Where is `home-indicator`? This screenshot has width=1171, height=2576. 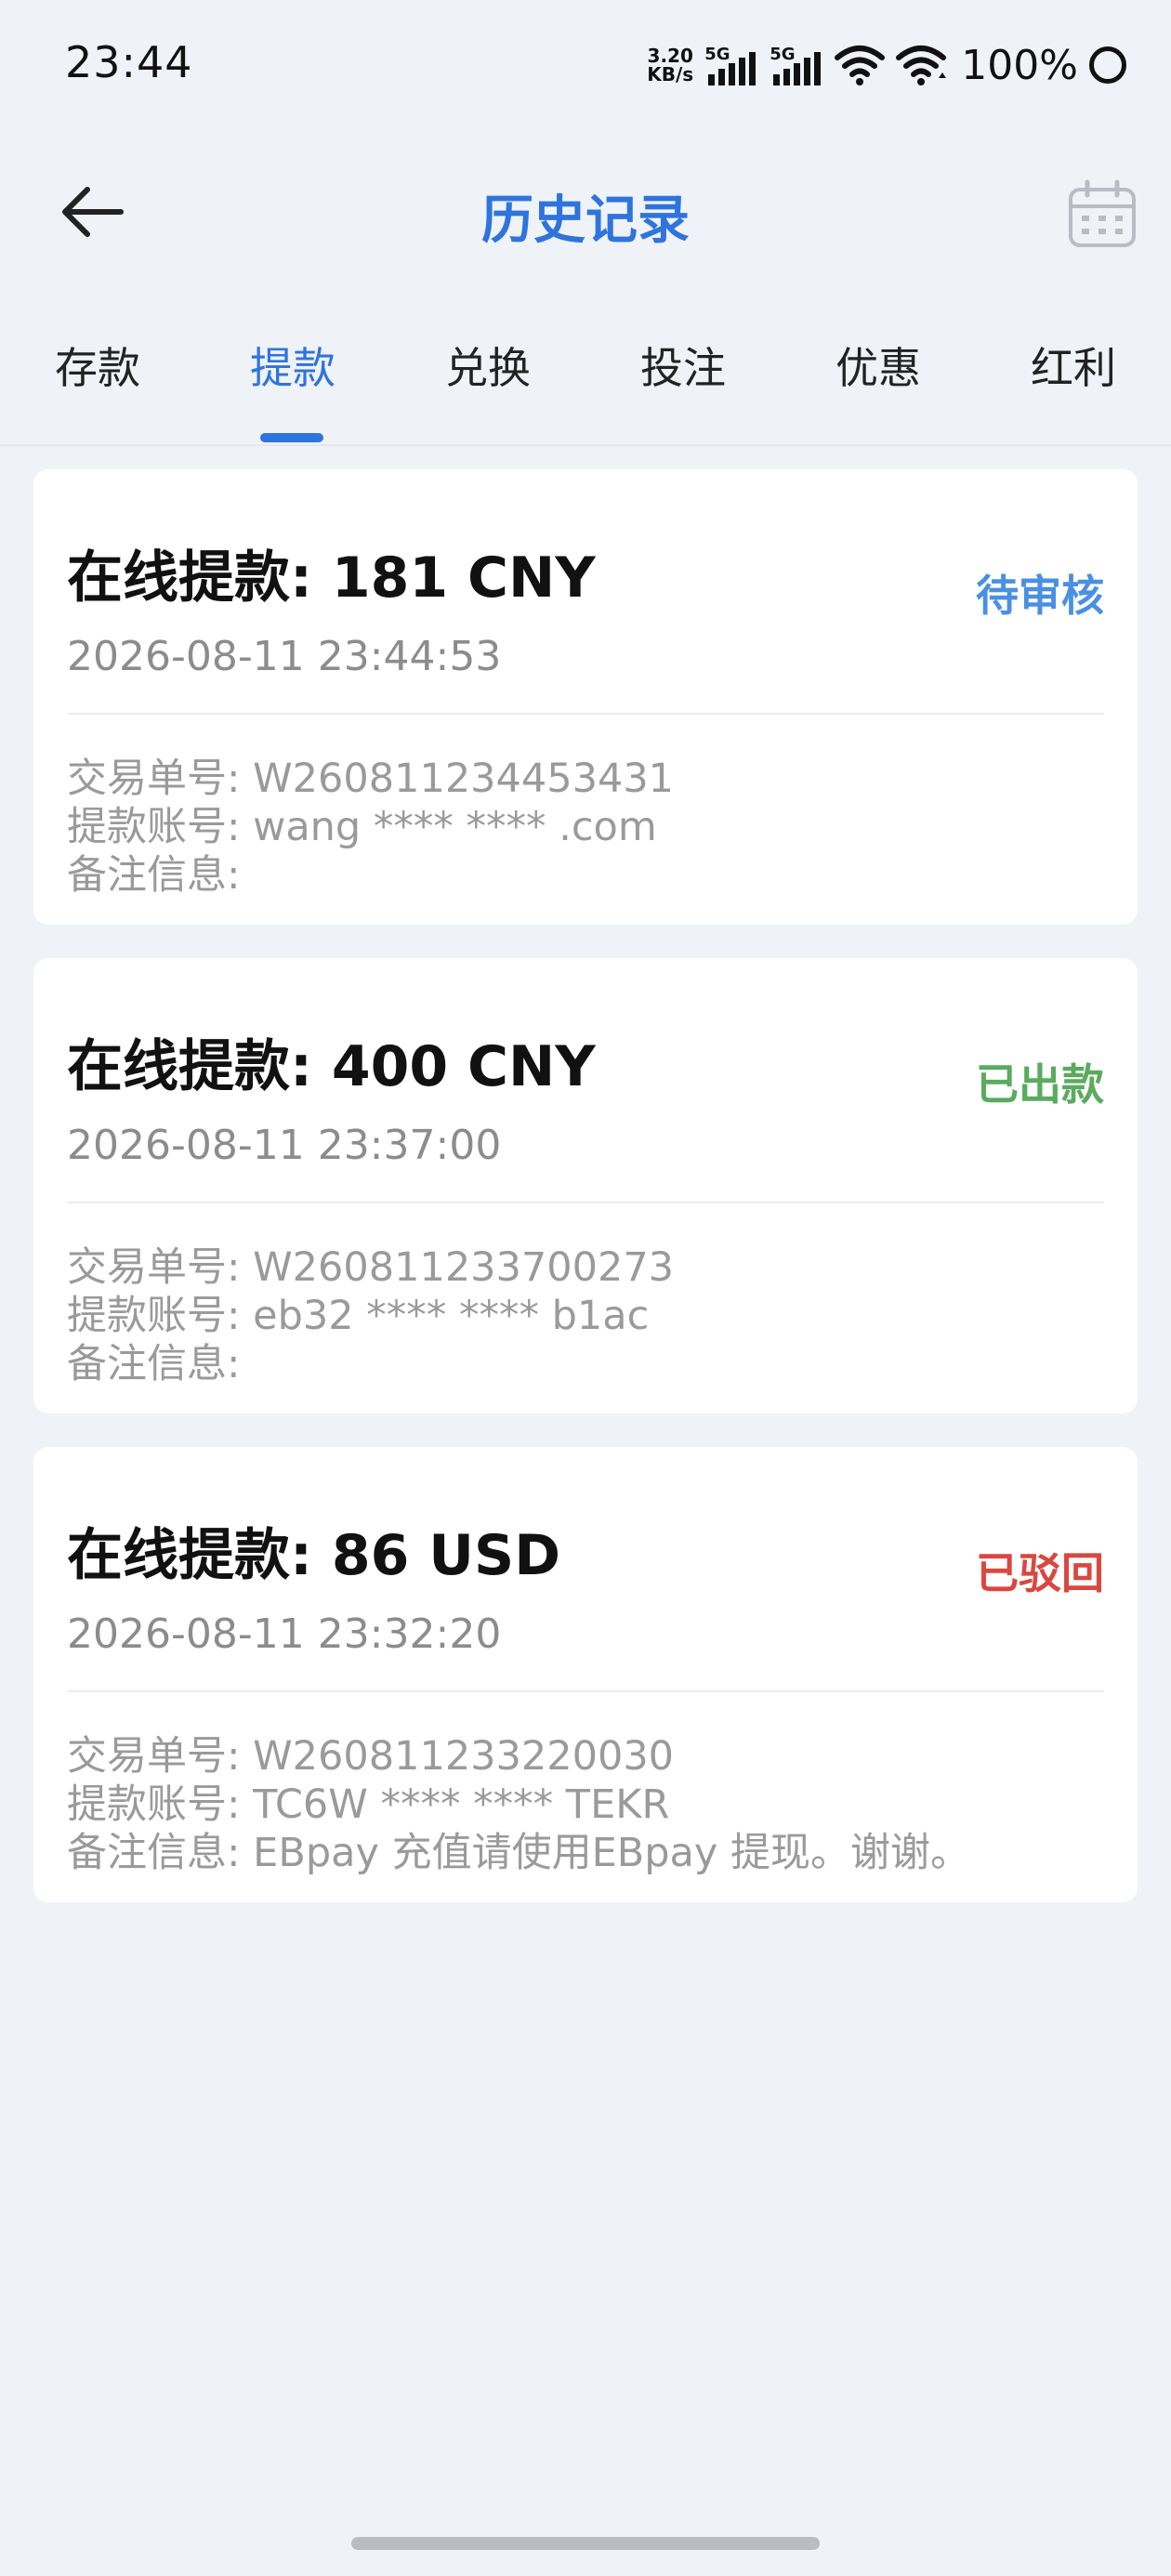 home-indicator is located at coordinates (586, 2543).